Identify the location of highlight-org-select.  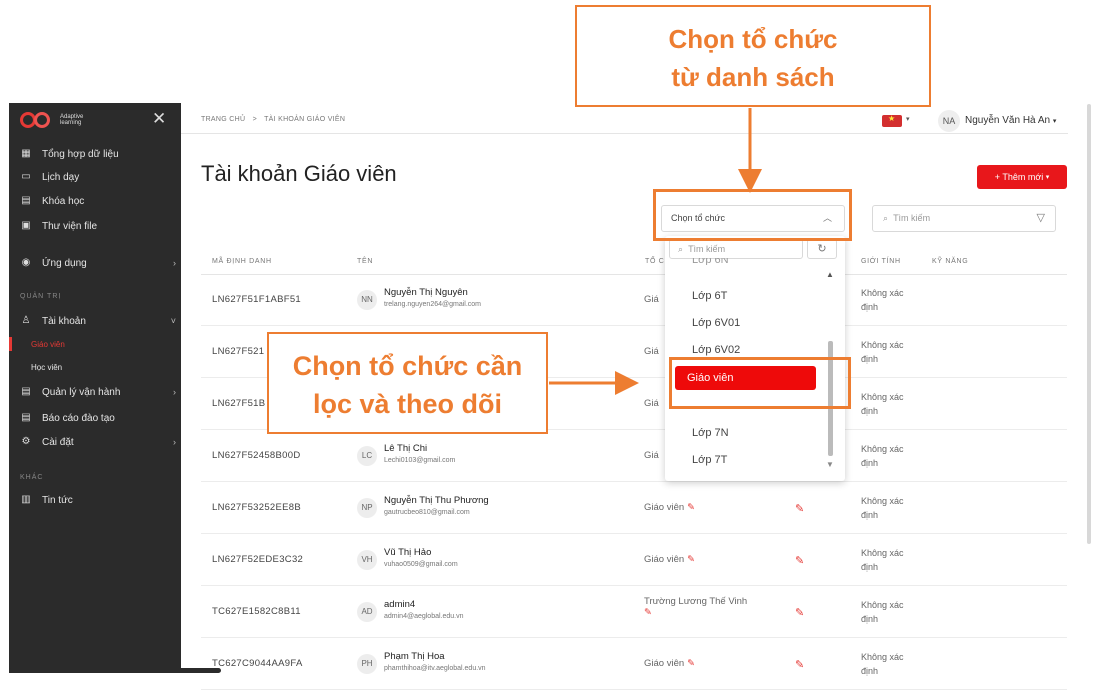
(752, 215).